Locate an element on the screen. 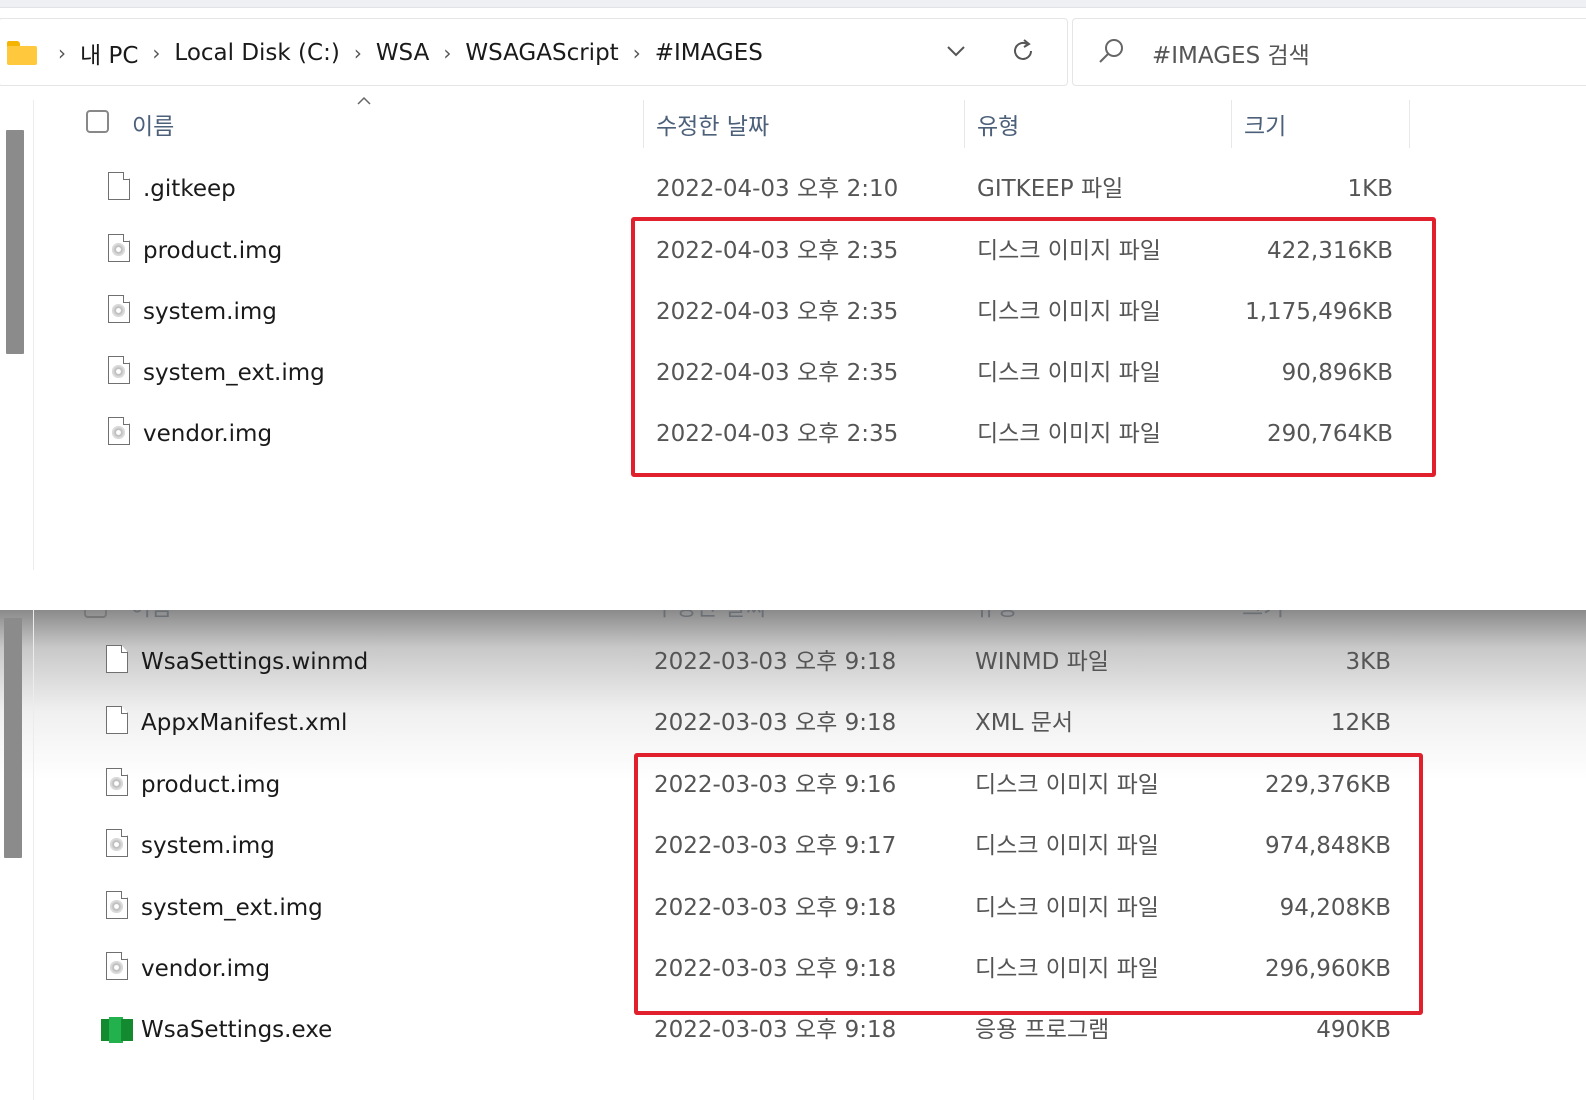  breadcrumb-item-wsa: WSA is located at coordinates (403, 53).